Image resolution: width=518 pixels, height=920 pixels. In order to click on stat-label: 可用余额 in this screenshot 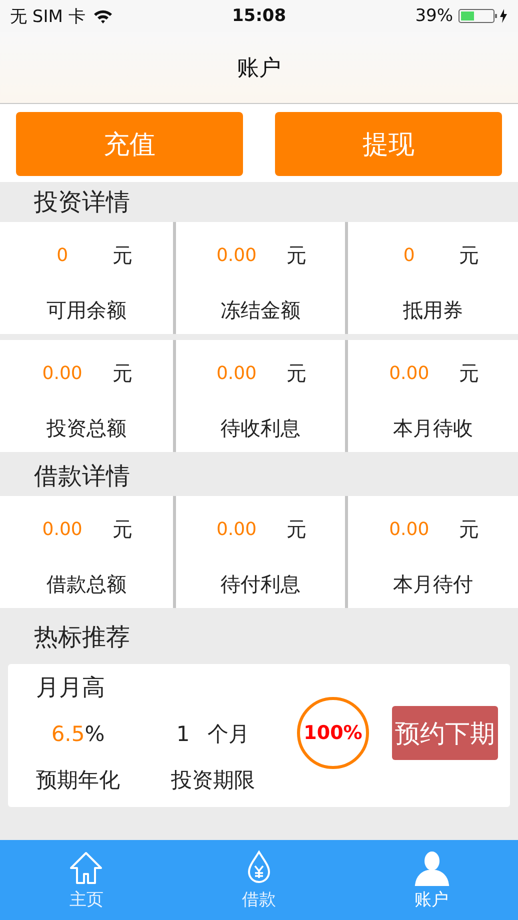, I will do `click(86, 310)`.